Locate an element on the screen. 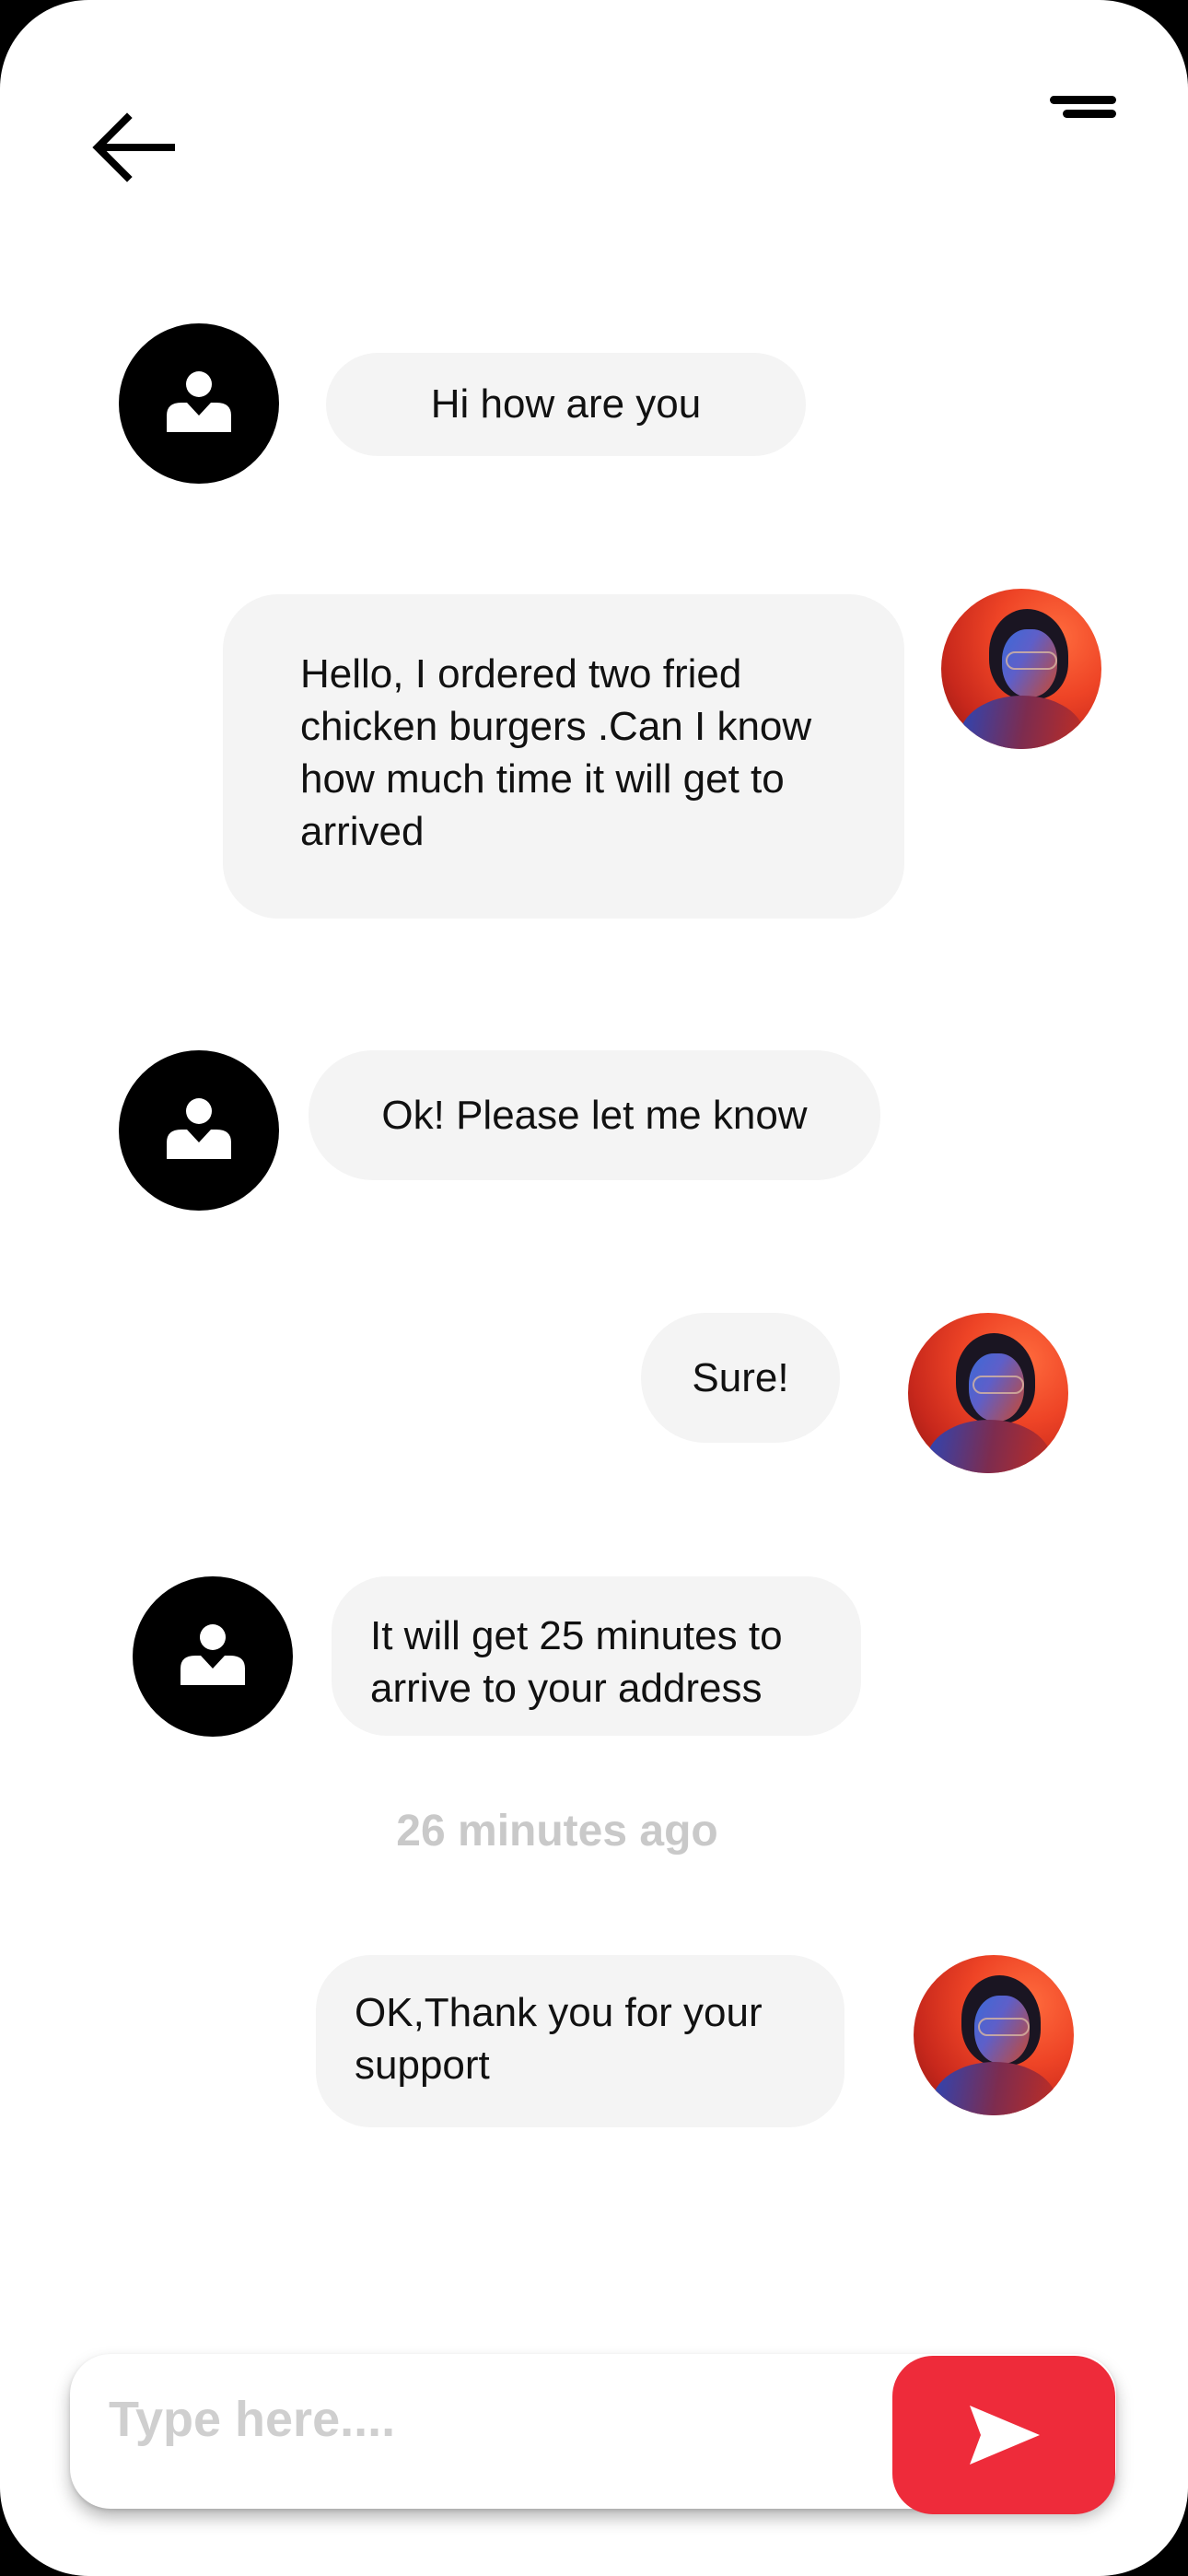 The height and width of the screenshot is (2576, 1188). message-text: Hi how are you is located at coordinates (566, 404).